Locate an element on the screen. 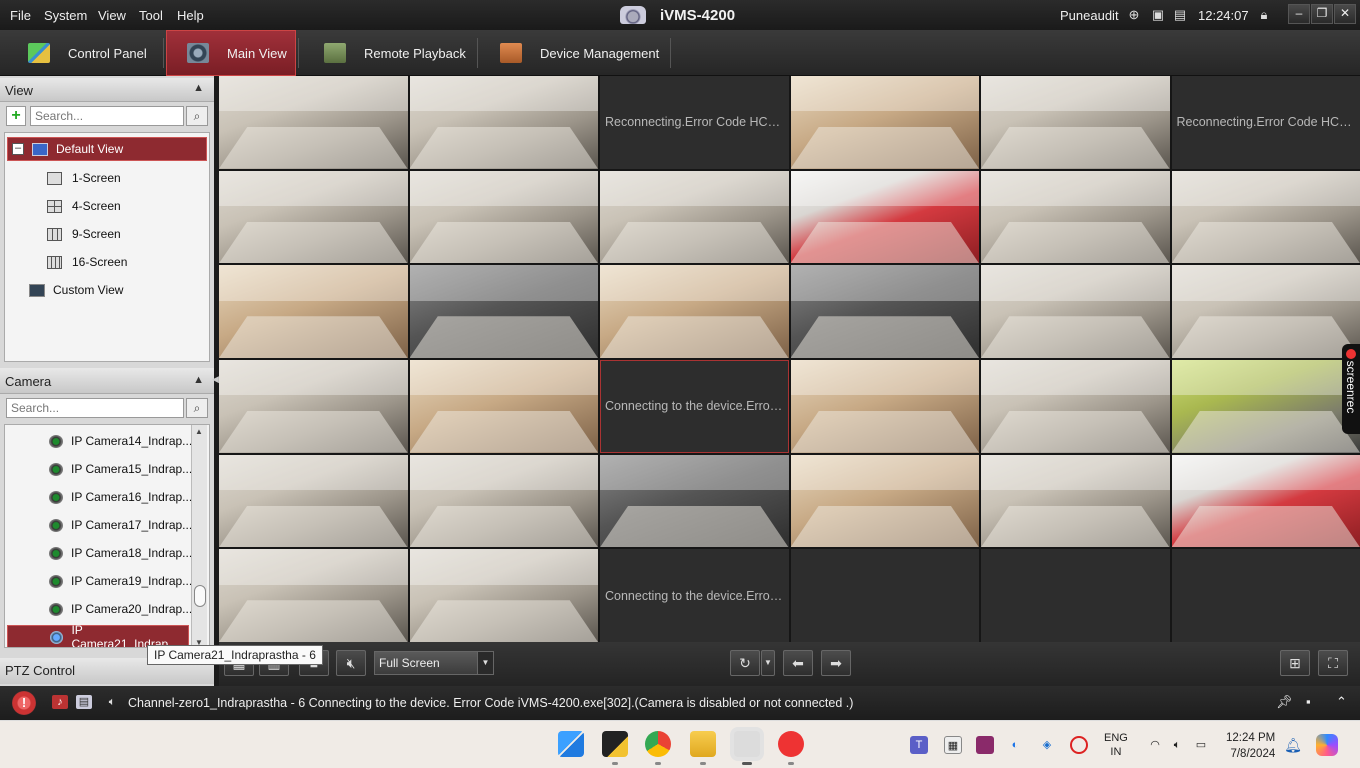 The image size is (1360, 768). scroll-thumb is located at coordinates (200, 596).